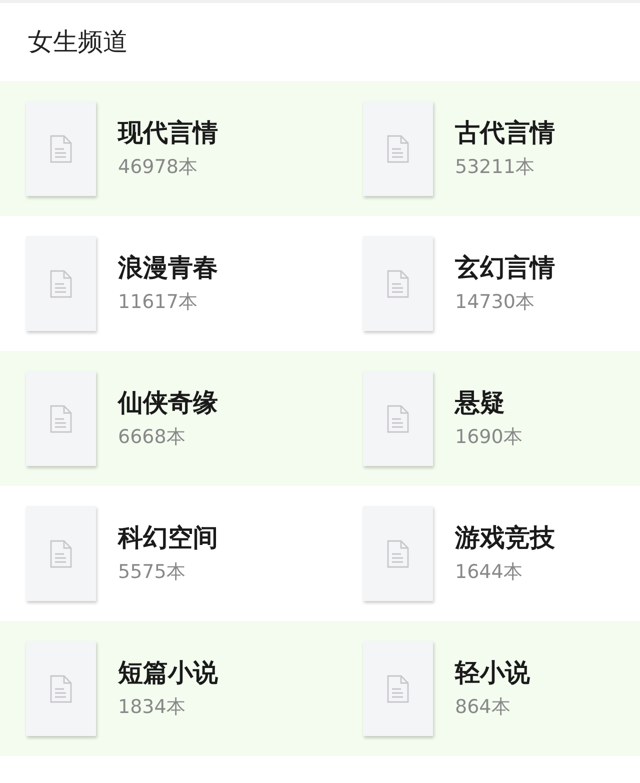 The height and width of the screenshot is (783, 640). I want to click on book-count: 14730本, so click(495, 302).